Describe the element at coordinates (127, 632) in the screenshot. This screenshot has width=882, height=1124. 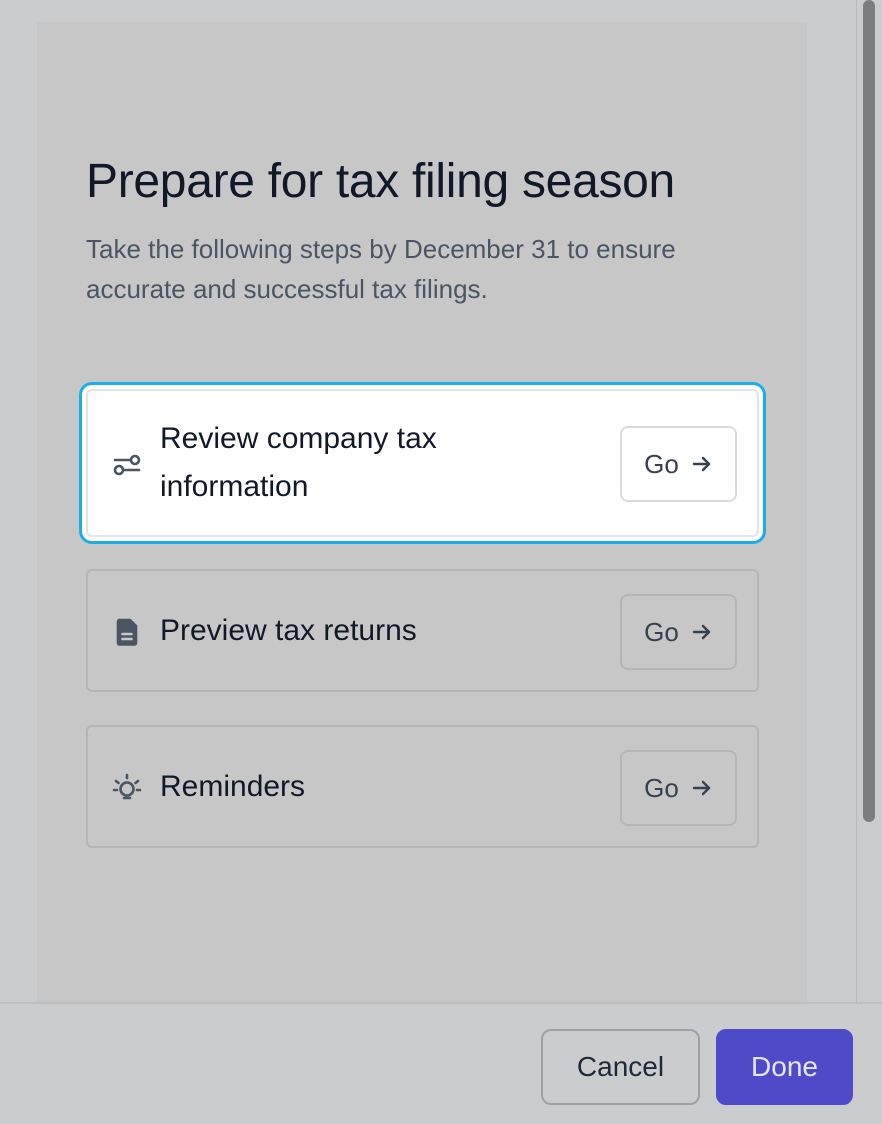
I see `document-icon` at that location.